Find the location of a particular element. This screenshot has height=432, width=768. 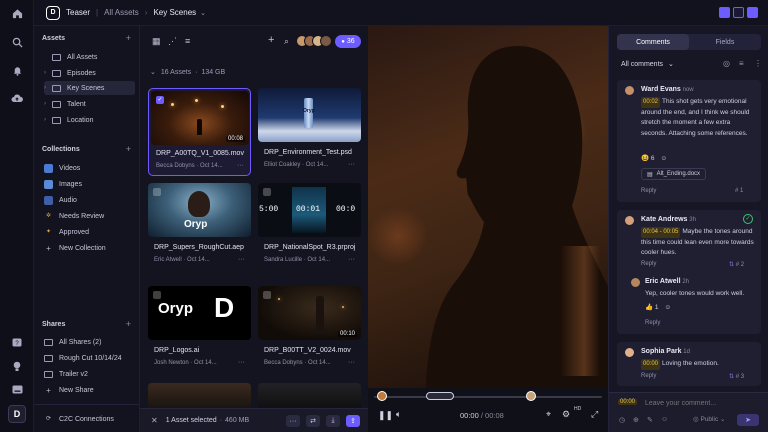

tab-fields: Fields is located at coordinates (725, 42).